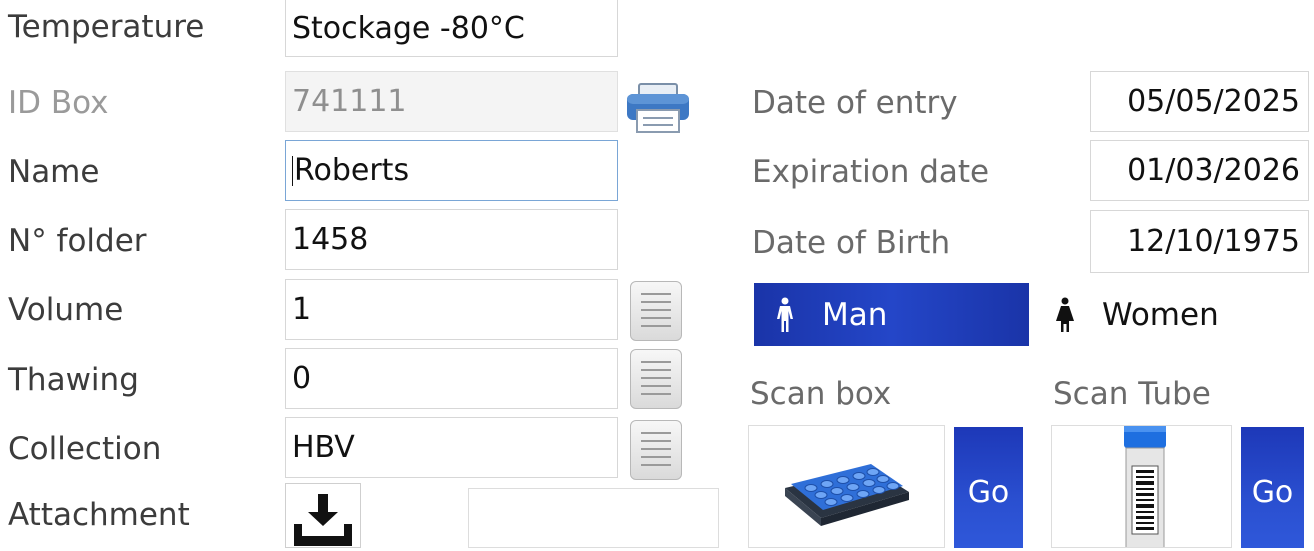 This screenshot has height=551, width=1314. I want to click on temperature-field: Stockage -80°C, so click(451, 28).